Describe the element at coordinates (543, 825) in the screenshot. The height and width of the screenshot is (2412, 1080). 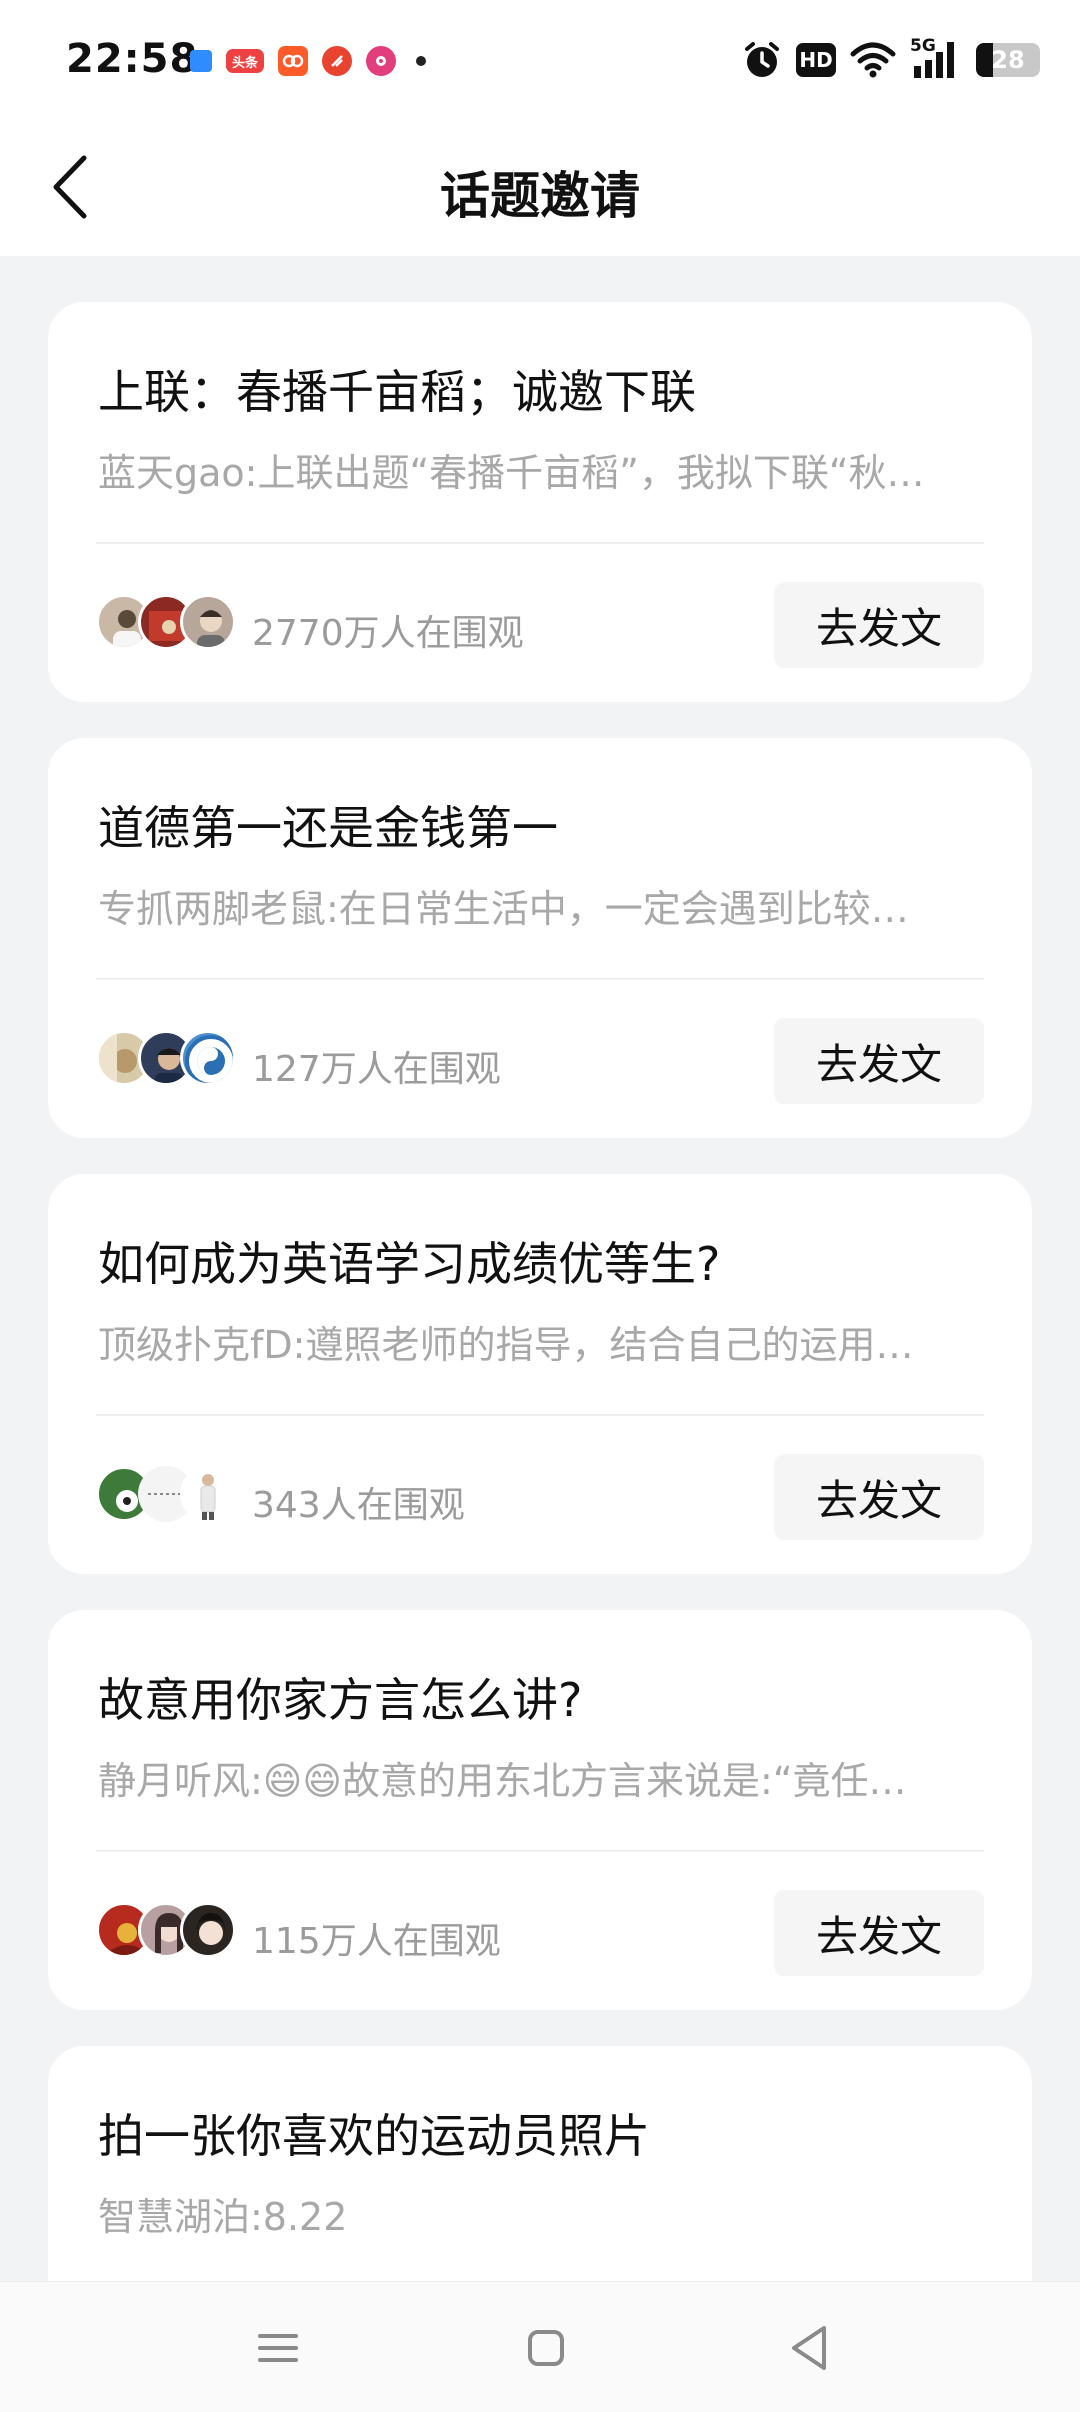
I see `topic-title: 道德第一还是金钱第一` at that location.